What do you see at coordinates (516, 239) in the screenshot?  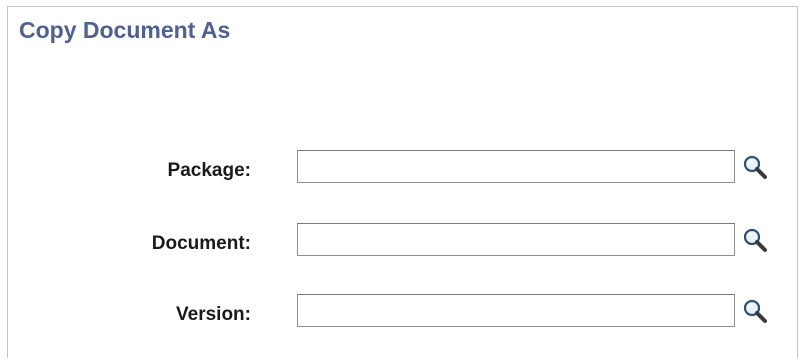 I see `document-input` at bounding box center [516, 239].